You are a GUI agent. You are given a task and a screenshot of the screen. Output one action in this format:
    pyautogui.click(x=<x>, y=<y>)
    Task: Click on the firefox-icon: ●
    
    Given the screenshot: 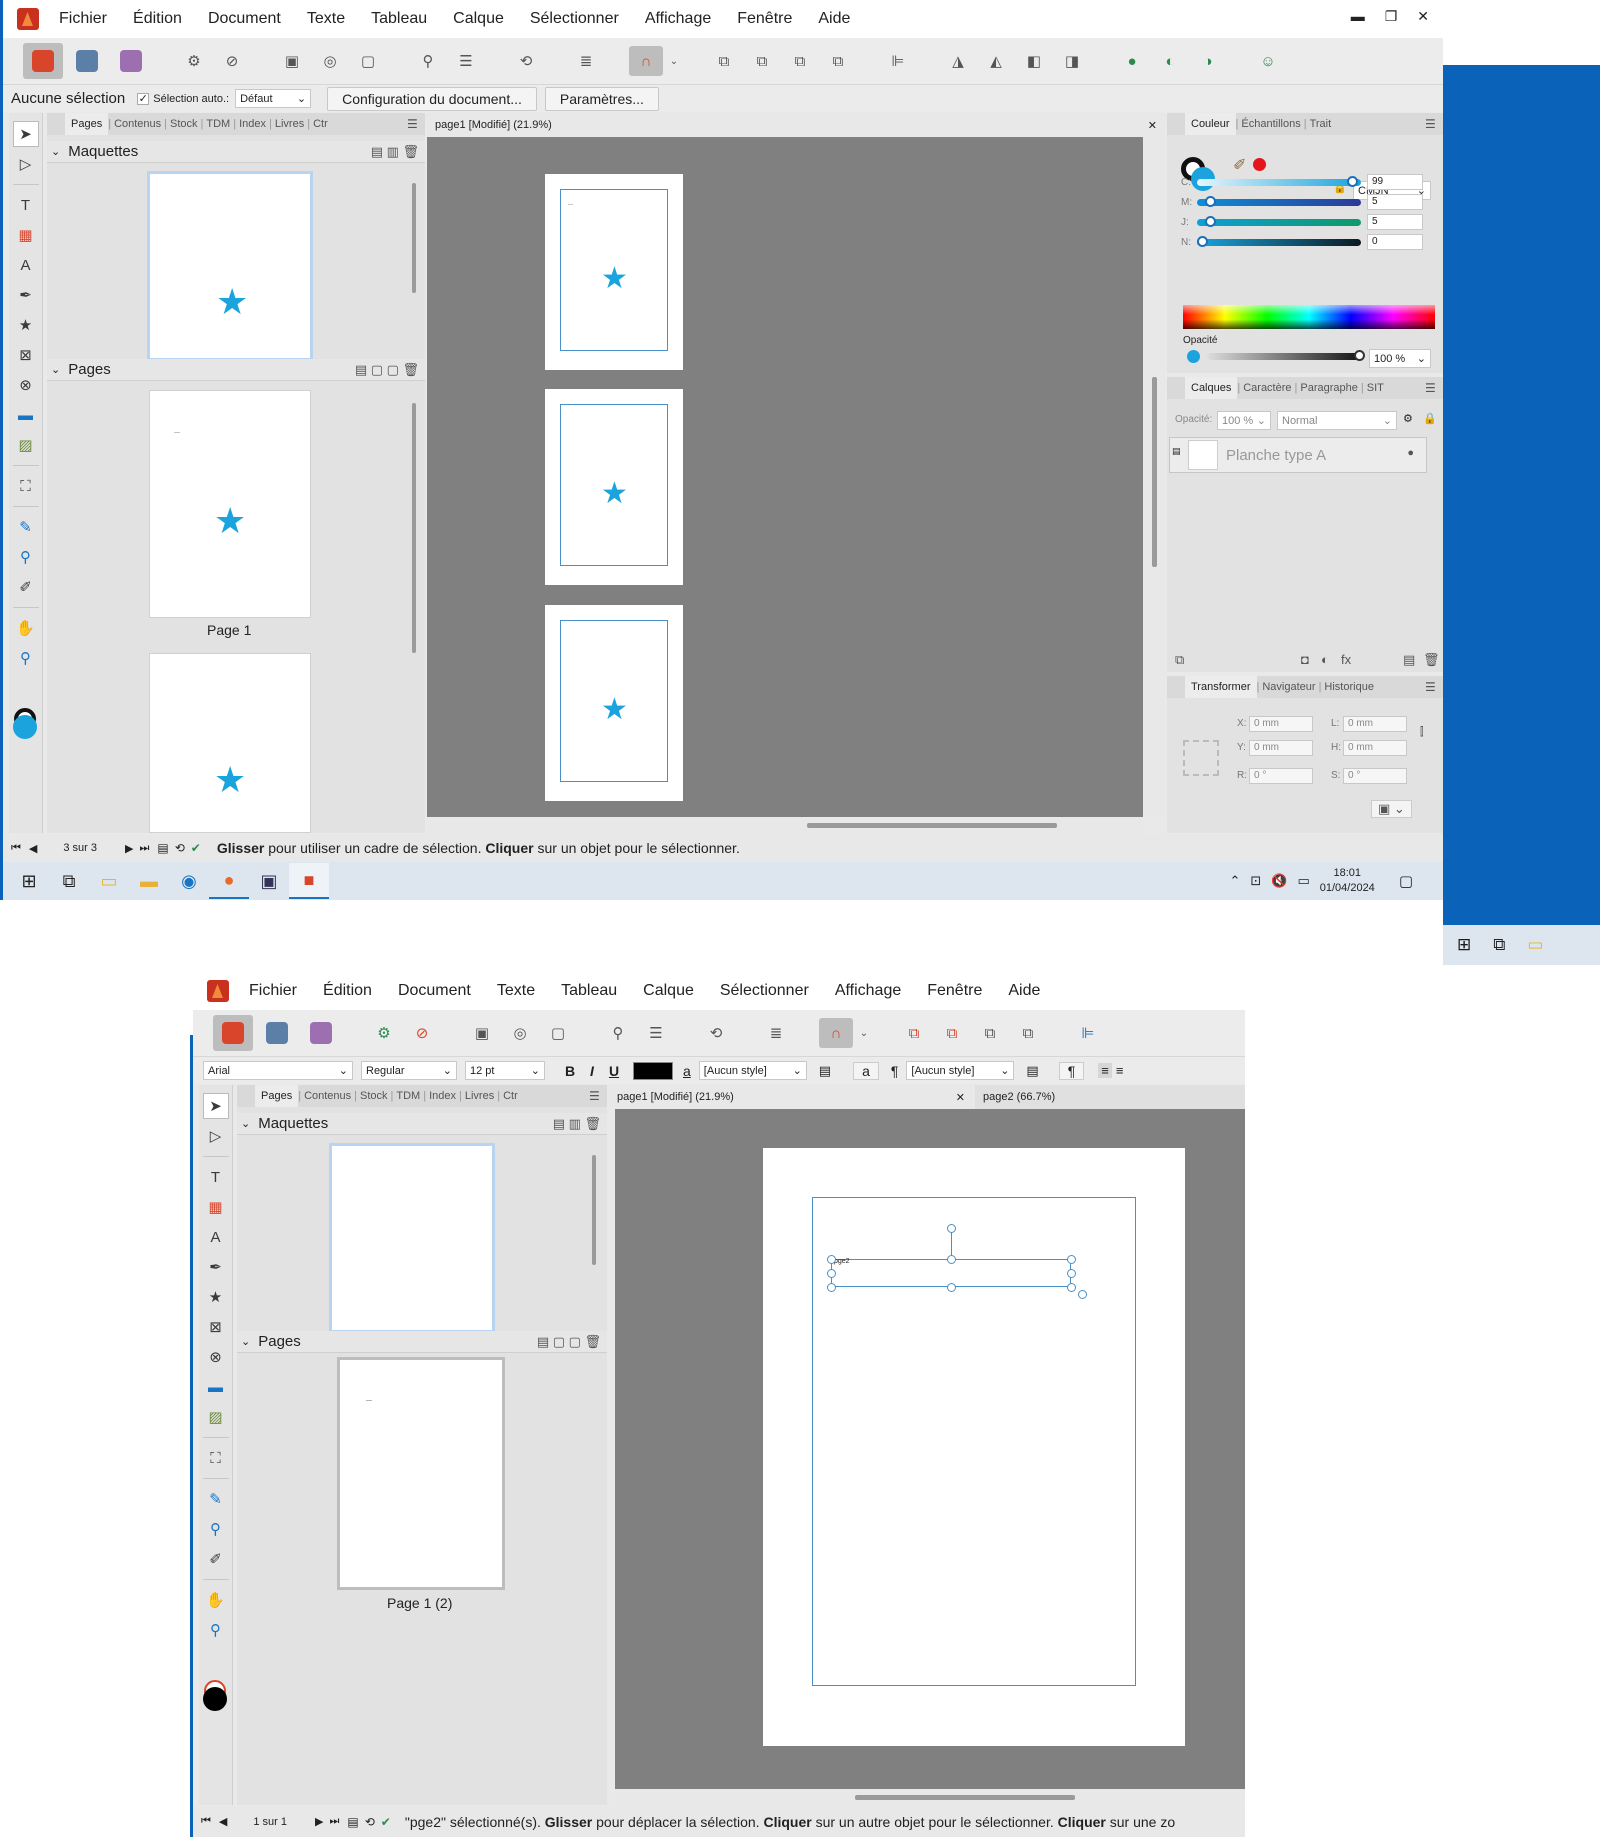 What is the action you would take?
    pyautogui.click(x=229, y=881)
    